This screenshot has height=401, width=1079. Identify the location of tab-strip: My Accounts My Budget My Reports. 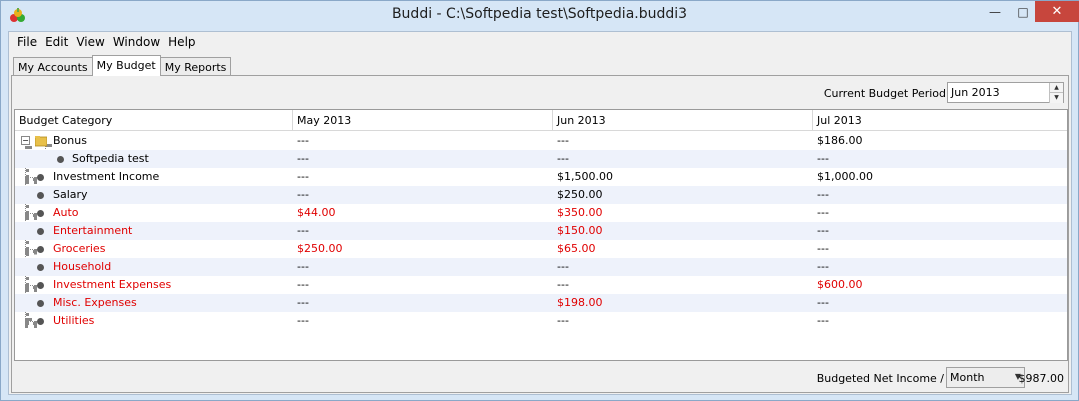
(122, 65).